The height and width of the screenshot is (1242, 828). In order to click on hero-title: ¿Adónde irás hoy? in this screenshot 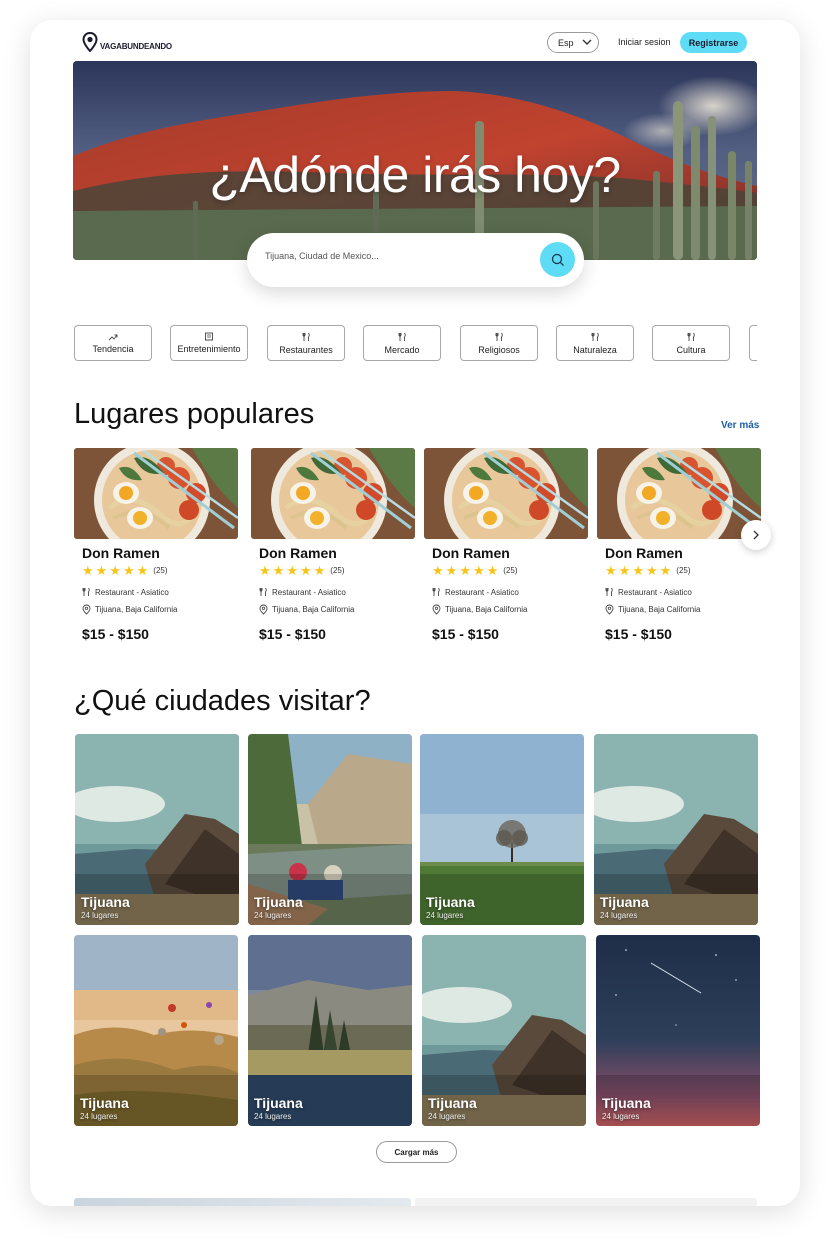, I will do `click(415, 175)`.